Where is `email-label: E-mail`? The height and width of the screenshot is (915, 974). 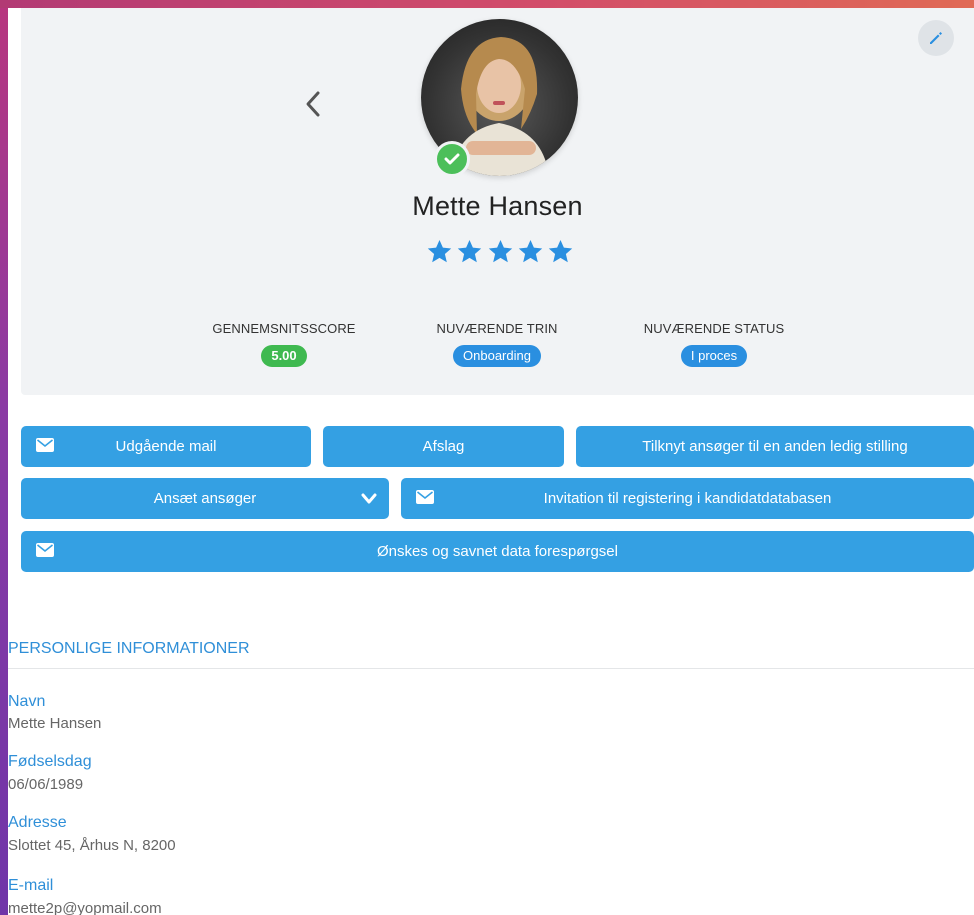
email-label: E-mail is located at coordinates (31, 885).